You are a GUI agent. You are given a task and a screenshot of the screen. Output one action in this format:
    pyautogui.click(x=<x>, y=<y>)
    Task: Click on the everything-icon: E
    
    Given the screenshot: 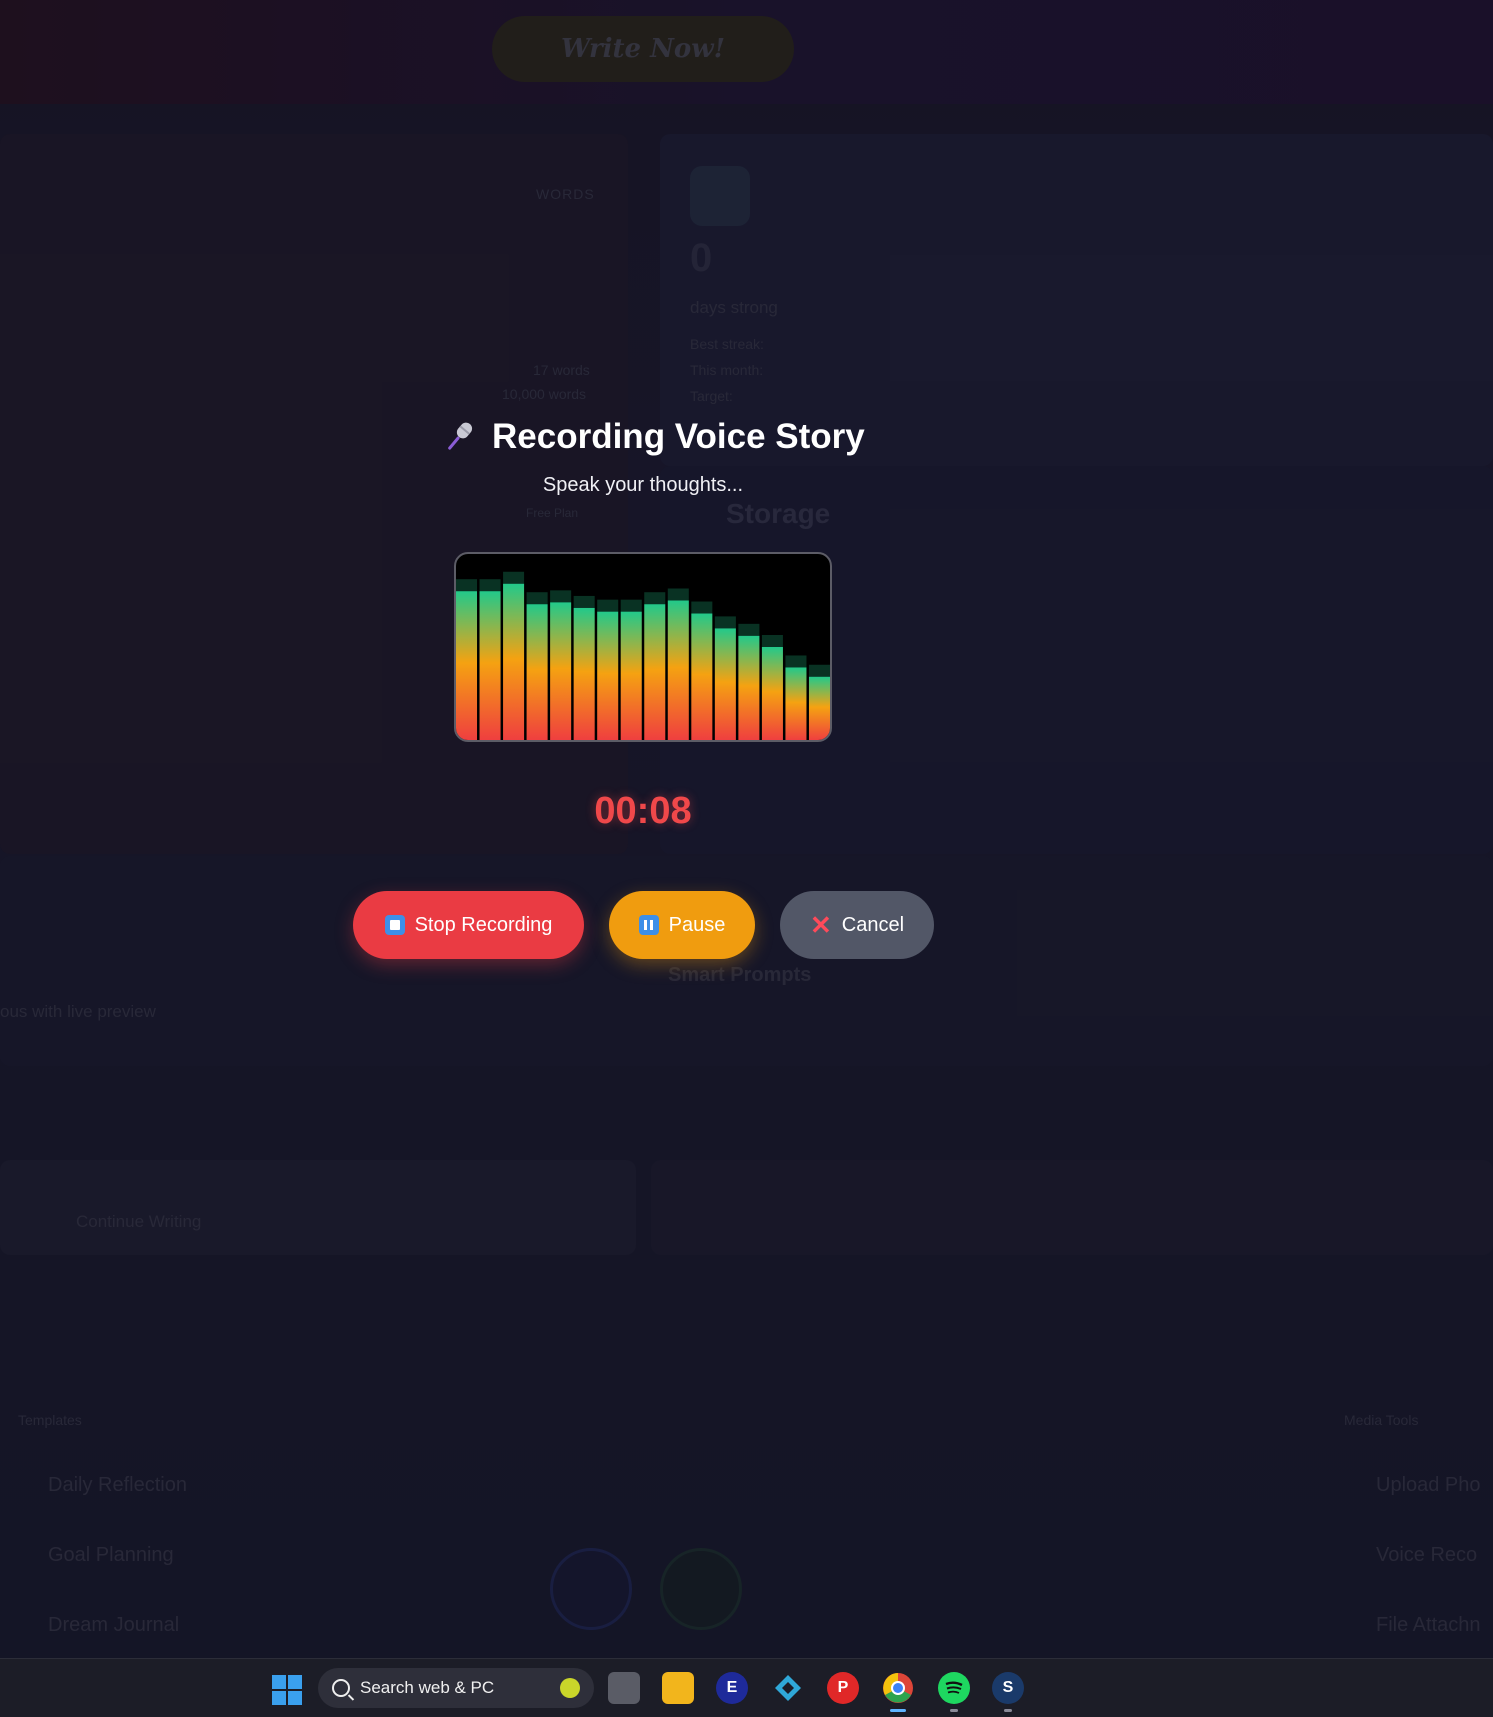 What is the action you would take?
    pyautogui.click(x=732, y=1688)
    